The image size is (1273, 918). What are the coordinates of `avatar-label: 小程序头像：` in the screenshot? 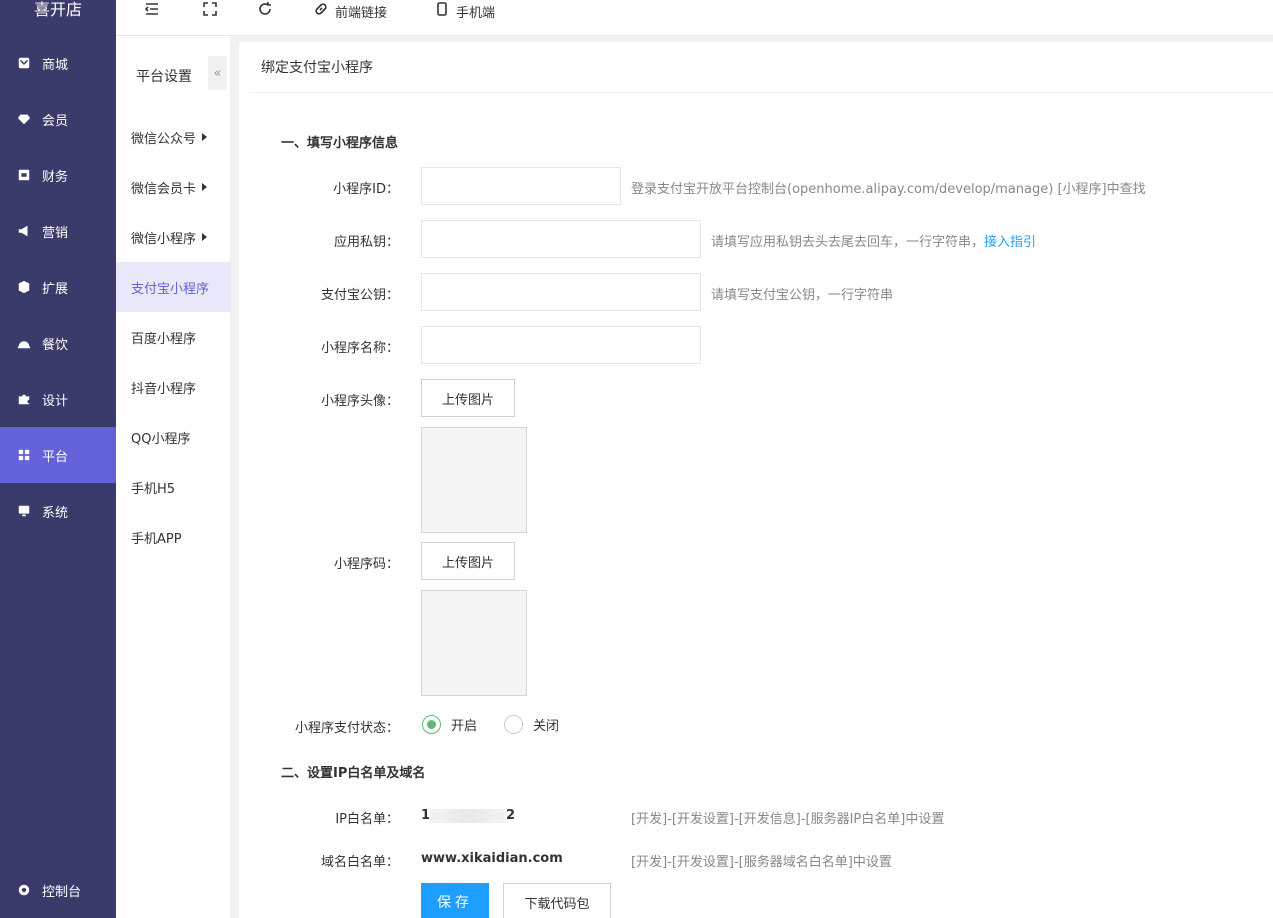 It's located at (359, 401).